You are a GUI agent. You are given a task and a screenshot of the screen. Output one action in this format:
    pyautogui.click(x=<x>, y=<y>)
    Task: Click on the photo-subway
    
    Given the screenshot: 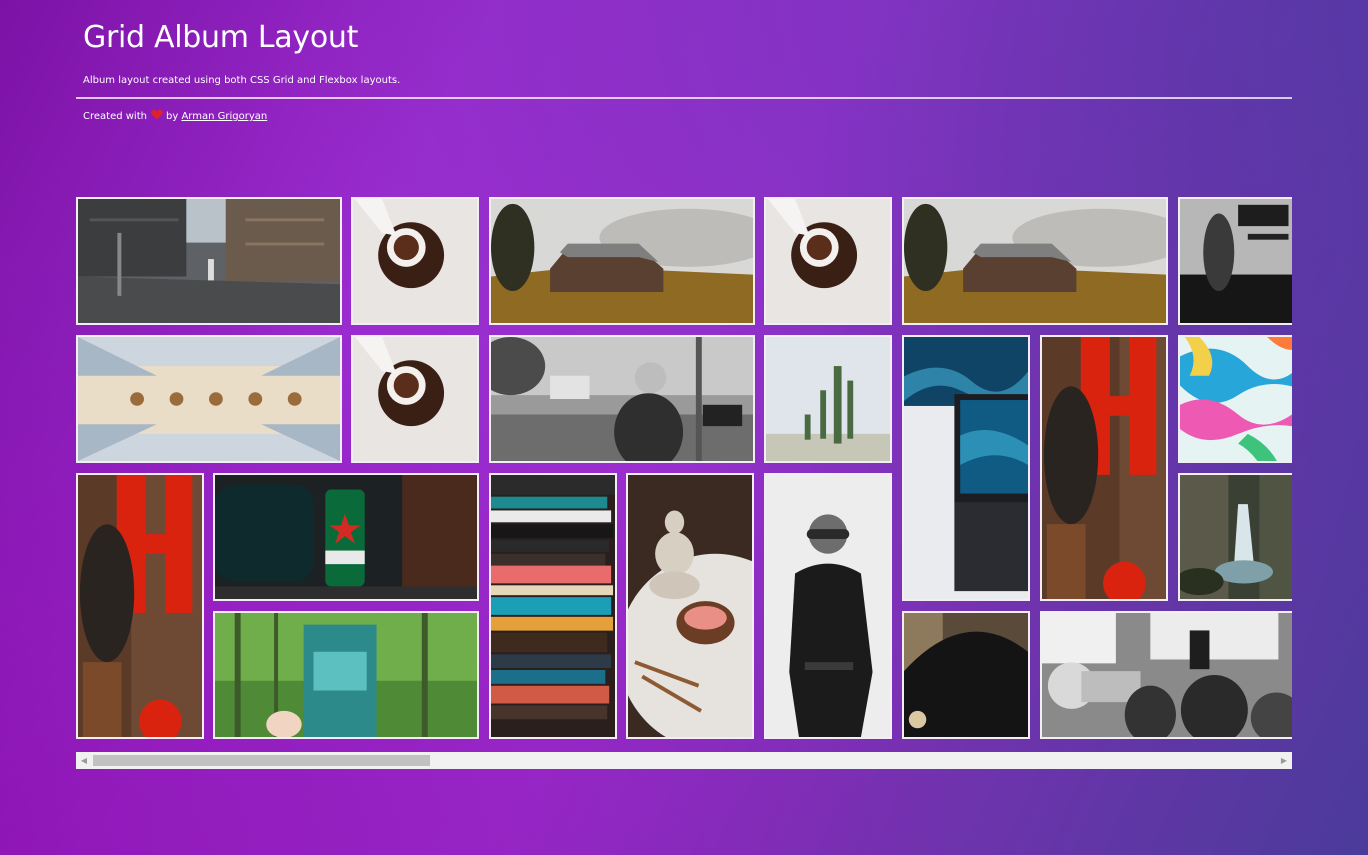 What is the action you would take?
    pyautogui.click(x=1235, y=261)
    